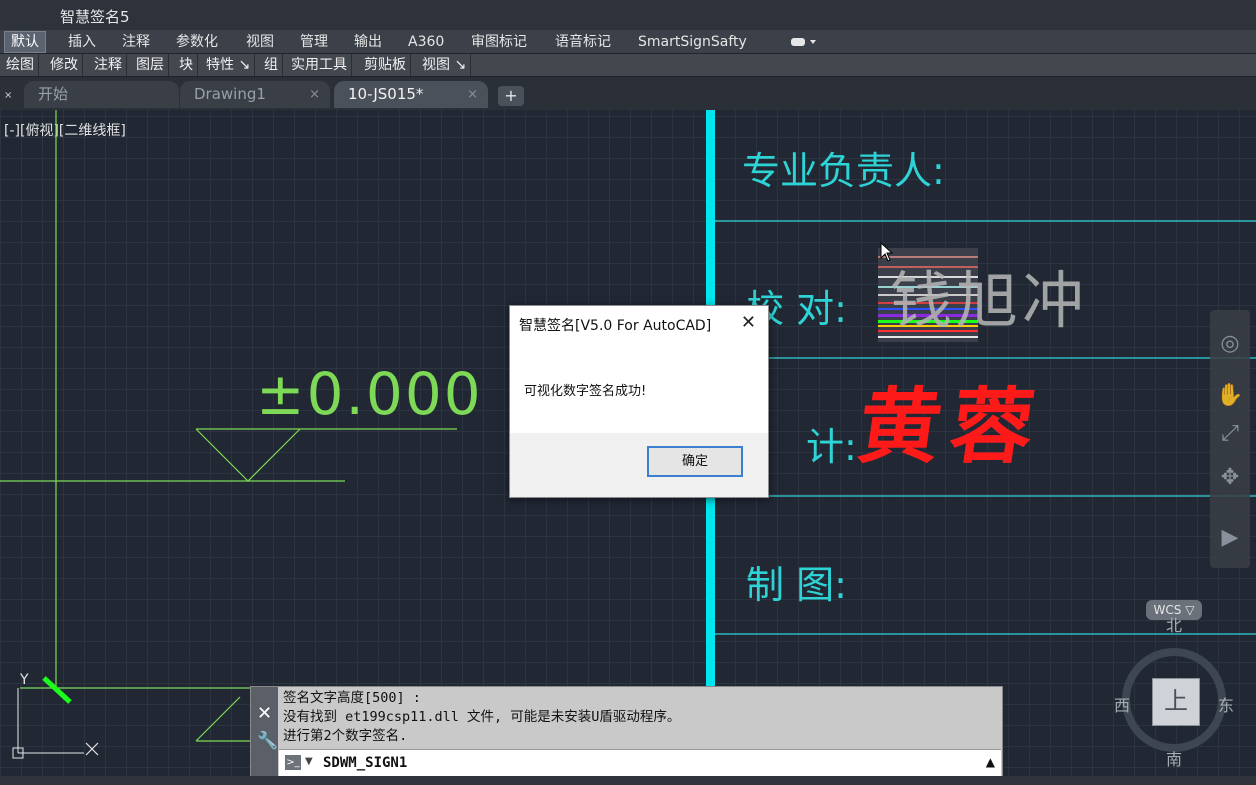 The width and height of the screenshot is (1256, 785). I want to click on window-title: 智慧签名5, so click(95, 17).